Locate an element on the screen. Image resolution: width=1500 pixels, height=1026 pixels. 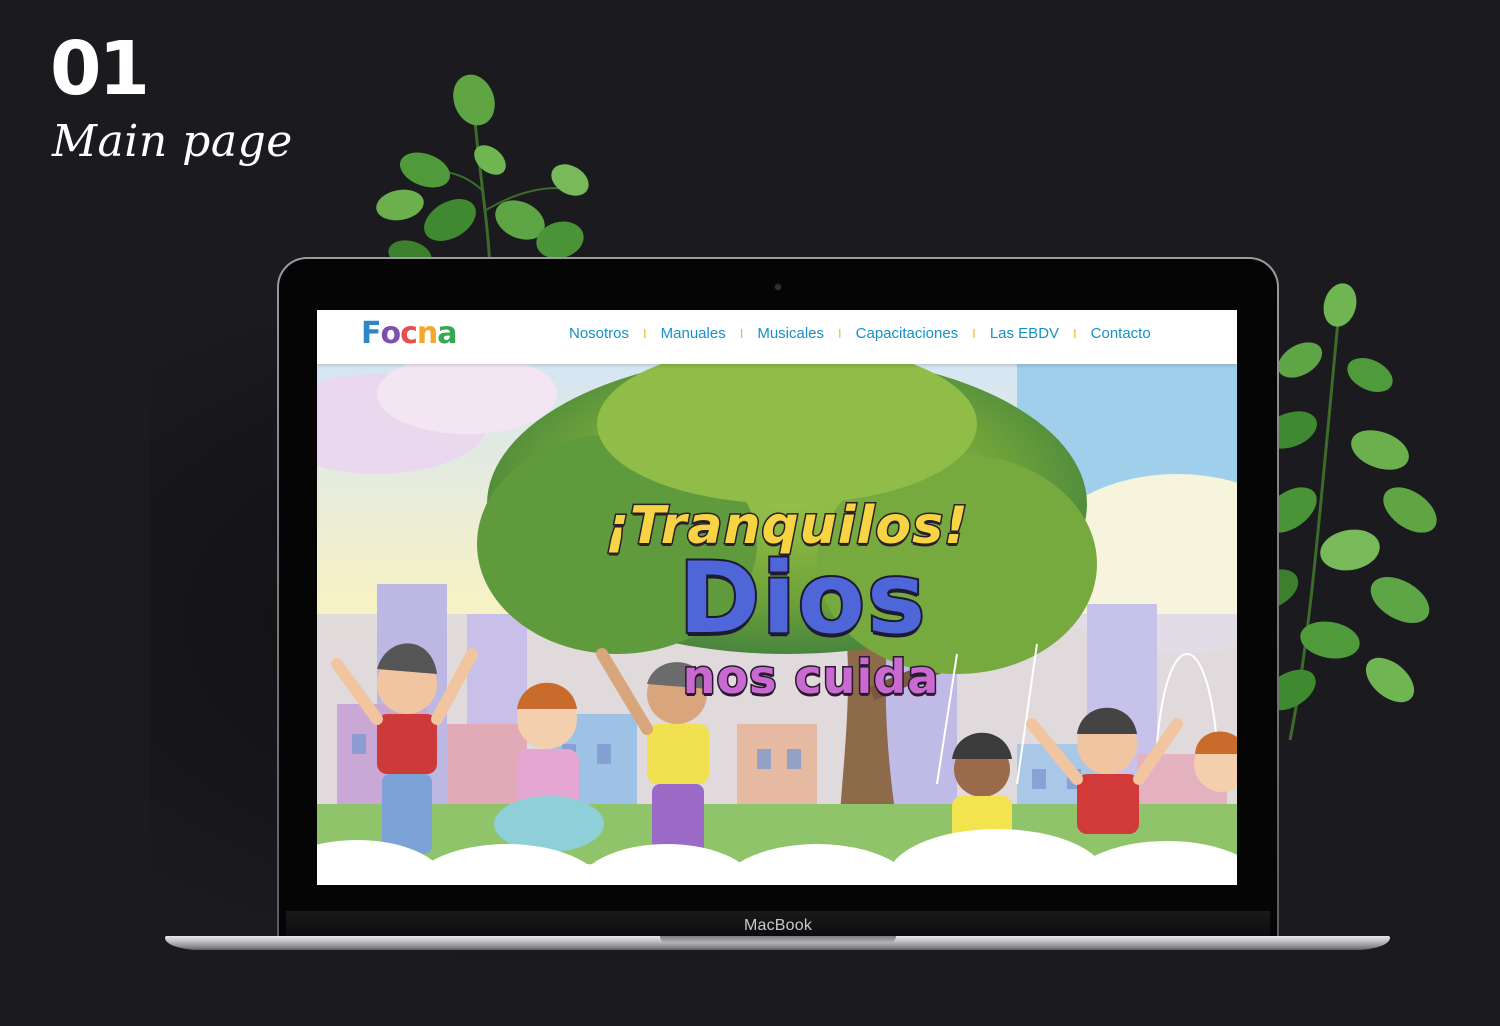
site-logo: Focna is located at coordinates (409, 333).